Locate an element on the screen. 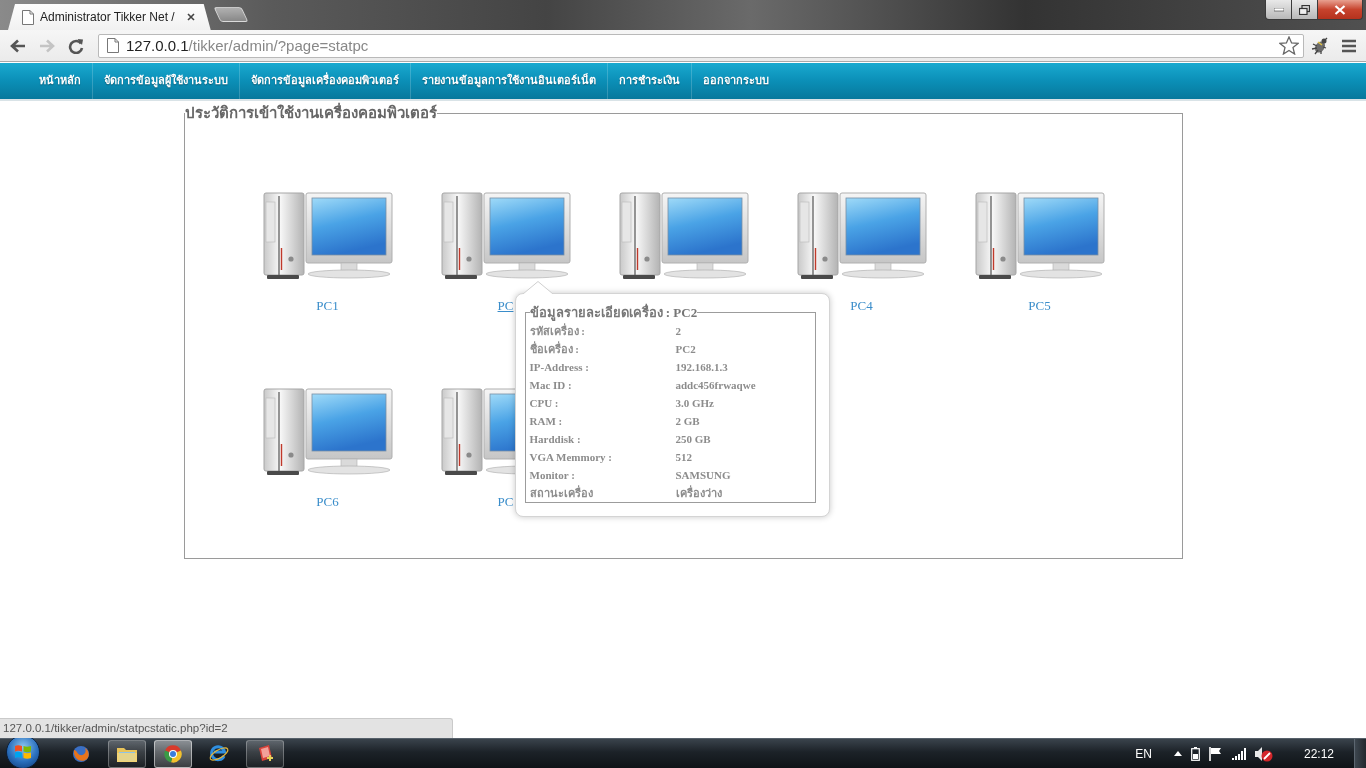 This screenshot has height=768, width=1366. pc-link: PC5 is located at coordinates (1039, 306).